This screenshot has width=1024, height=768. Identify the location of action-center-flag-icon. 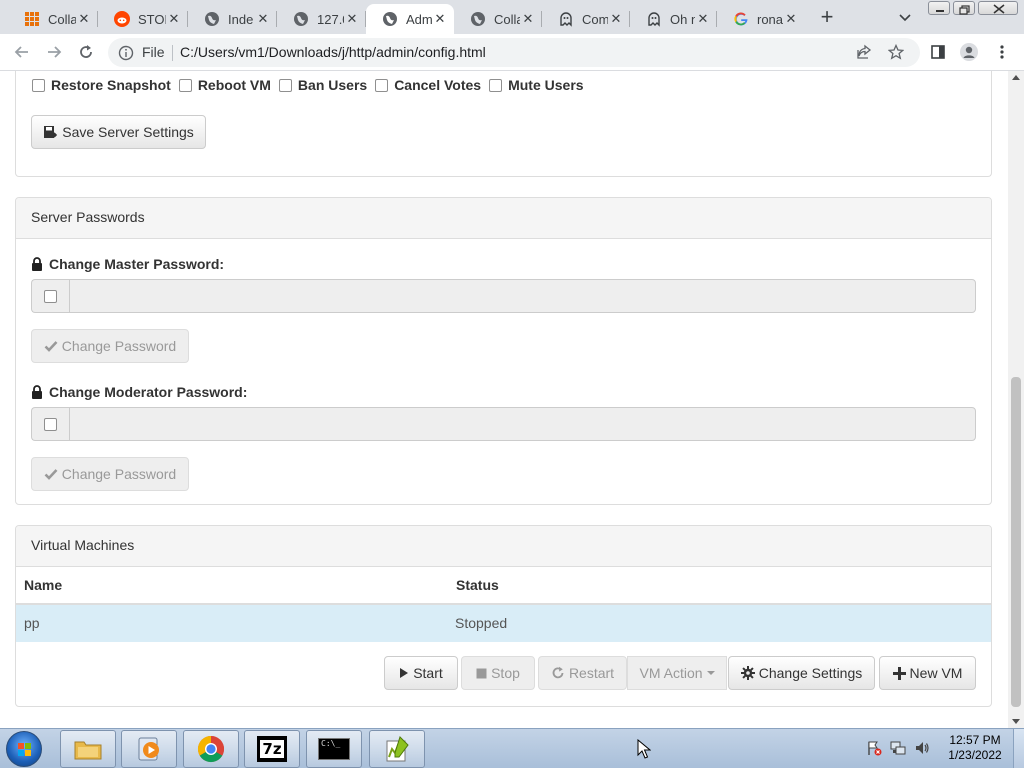
(874, 749).